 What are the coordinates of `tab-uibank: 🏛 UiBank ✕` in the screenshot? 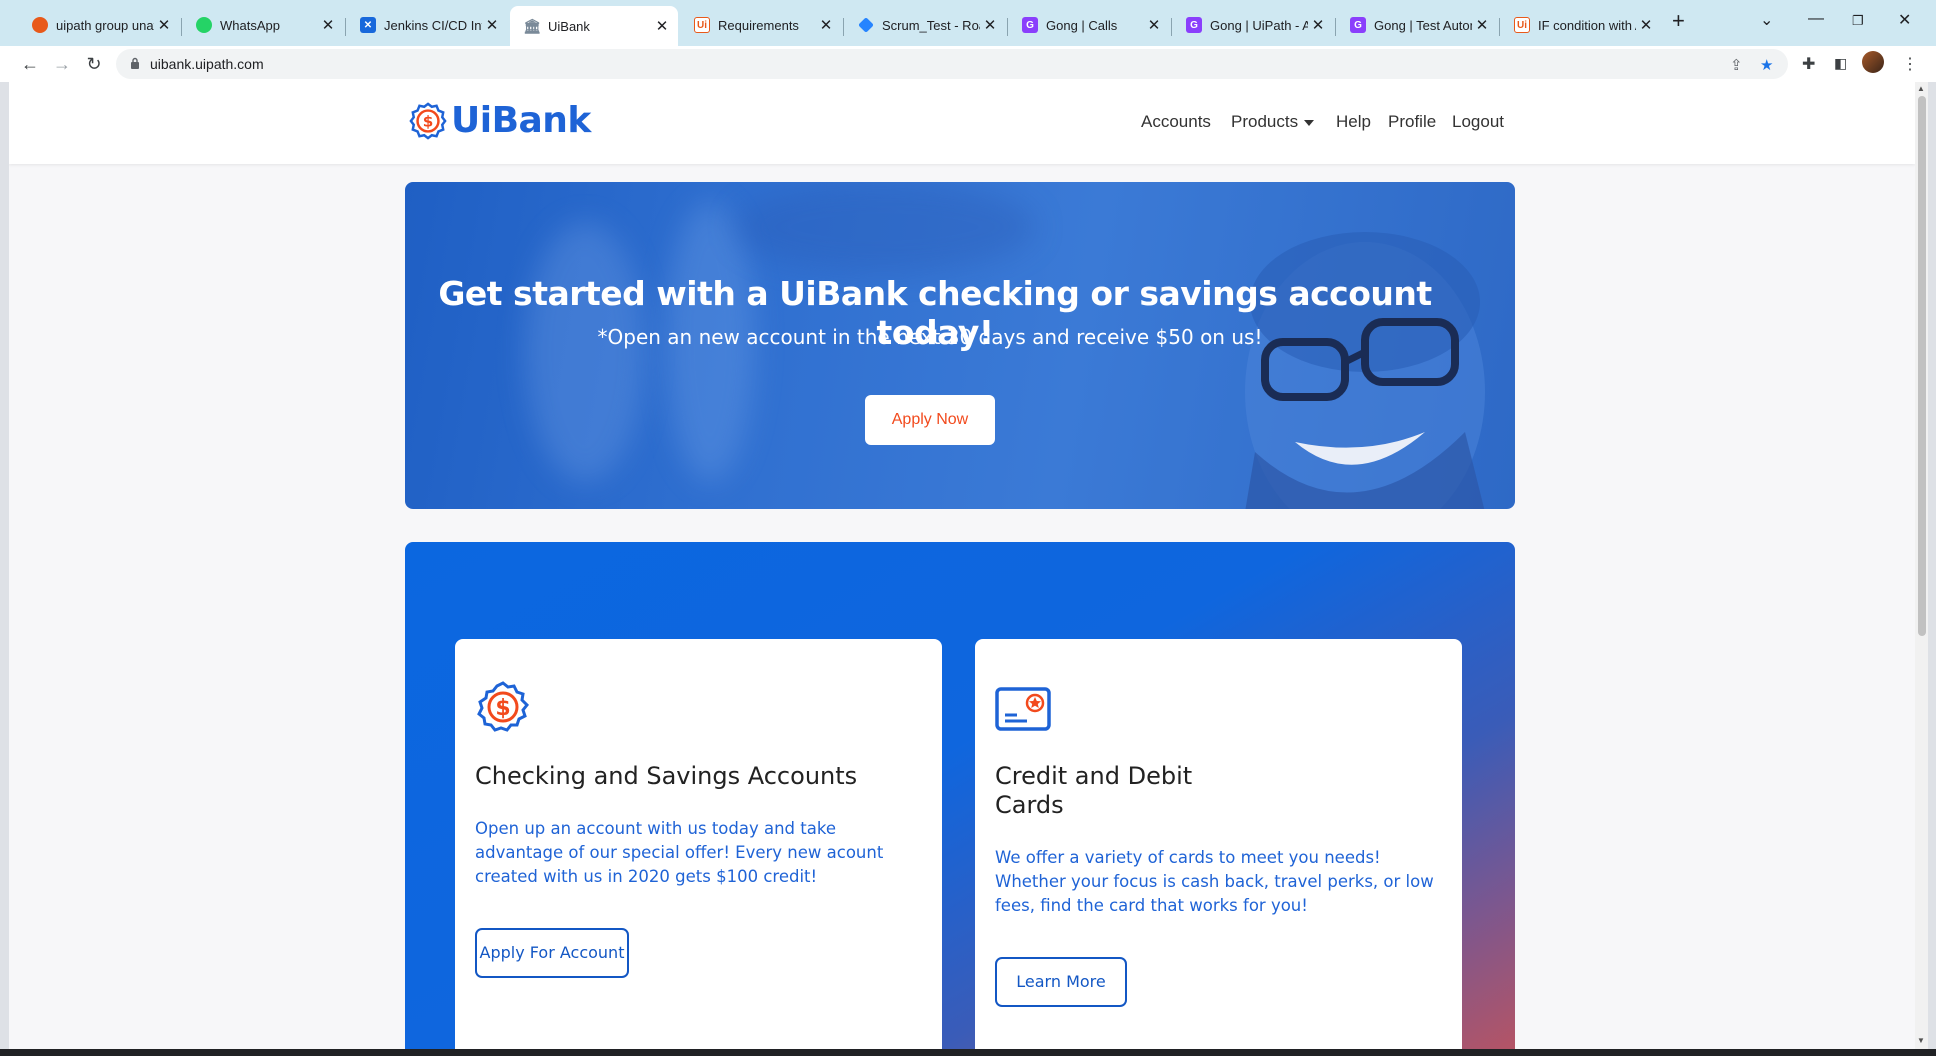 It's located at (594, 26).